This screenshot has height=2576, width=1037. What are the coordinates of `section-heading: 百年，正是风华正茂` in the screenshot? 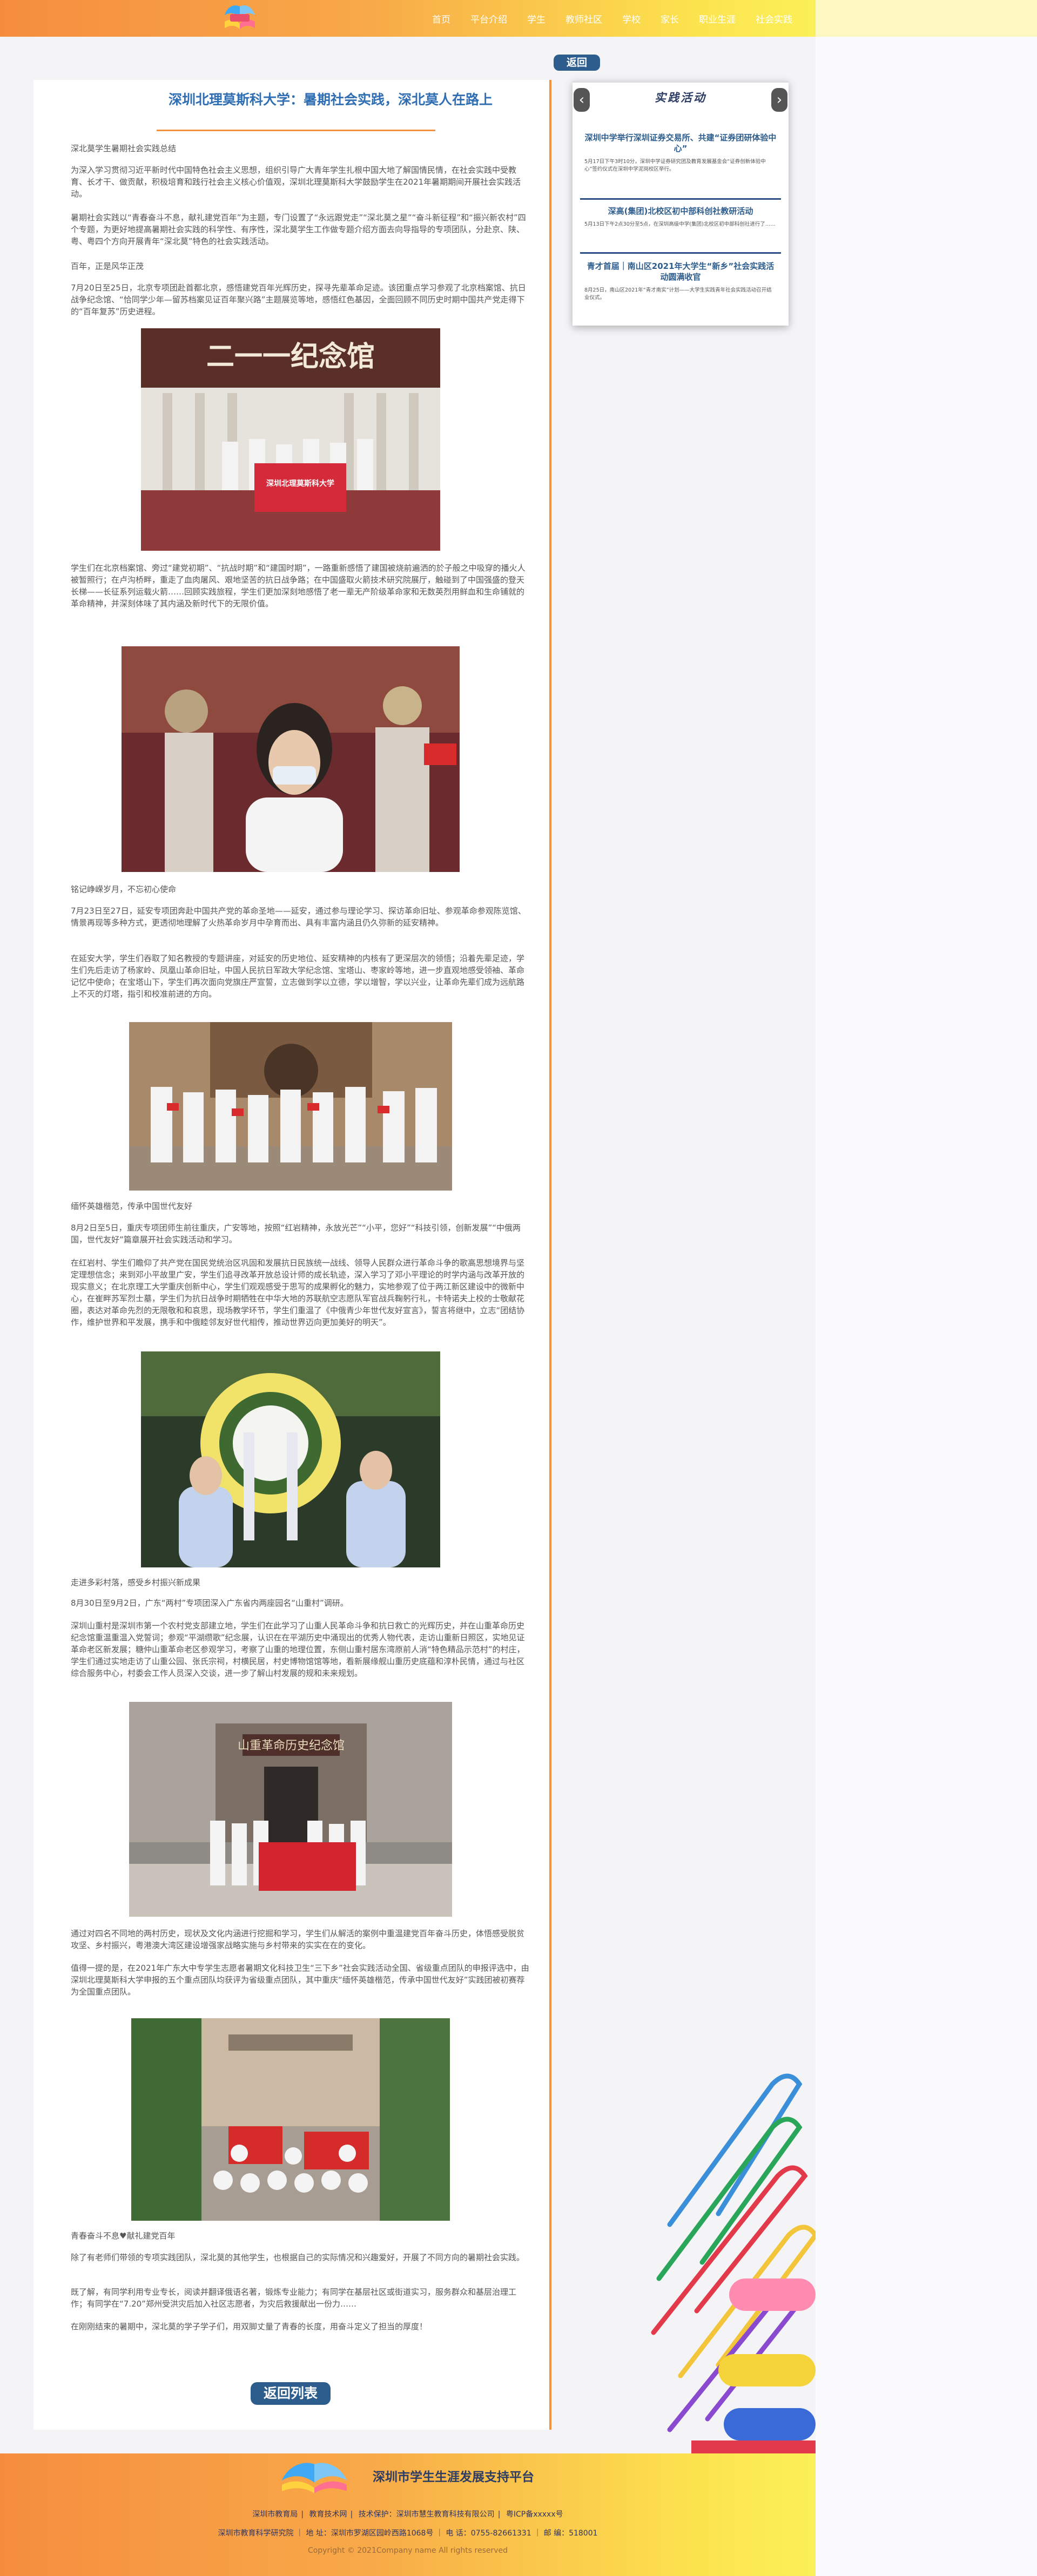 It's located at (108, 266).